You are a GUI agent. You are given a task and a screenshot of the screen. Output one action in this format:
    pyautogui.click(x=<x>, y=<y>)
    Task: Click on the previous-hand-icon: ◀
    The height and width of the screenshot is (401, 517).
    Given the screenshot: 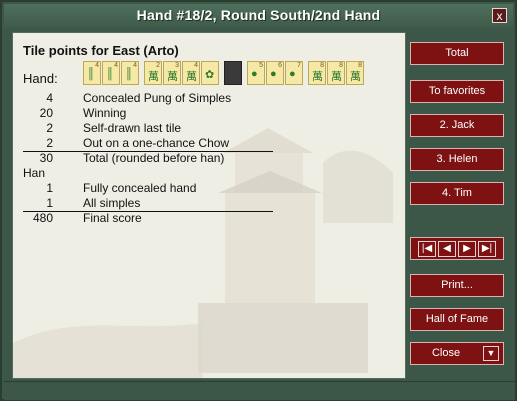 What is the action you would take?
    pyautogui.click(x=447, y=248)
    